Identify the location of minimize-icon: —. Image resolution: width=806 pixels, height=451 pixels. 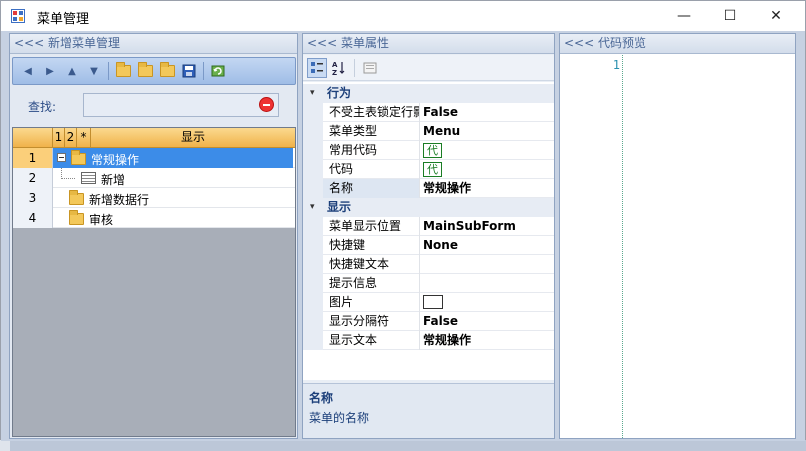
(684, 16).